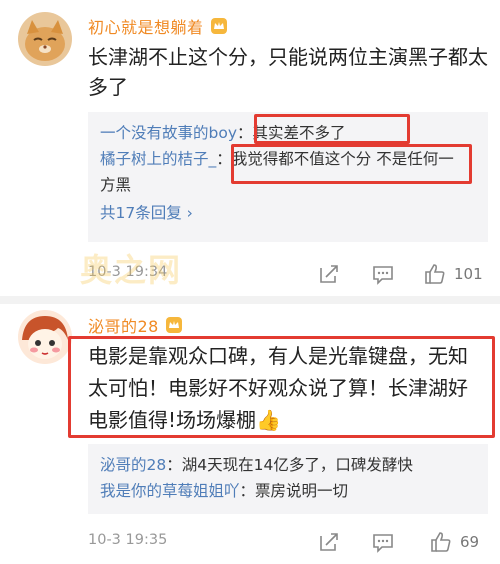 The image size is (500, 564). What do you see at coordinates (302, 491) in the screenshot?
I see `reply-text: 票房说明一切` at bounding box center [302, 491].